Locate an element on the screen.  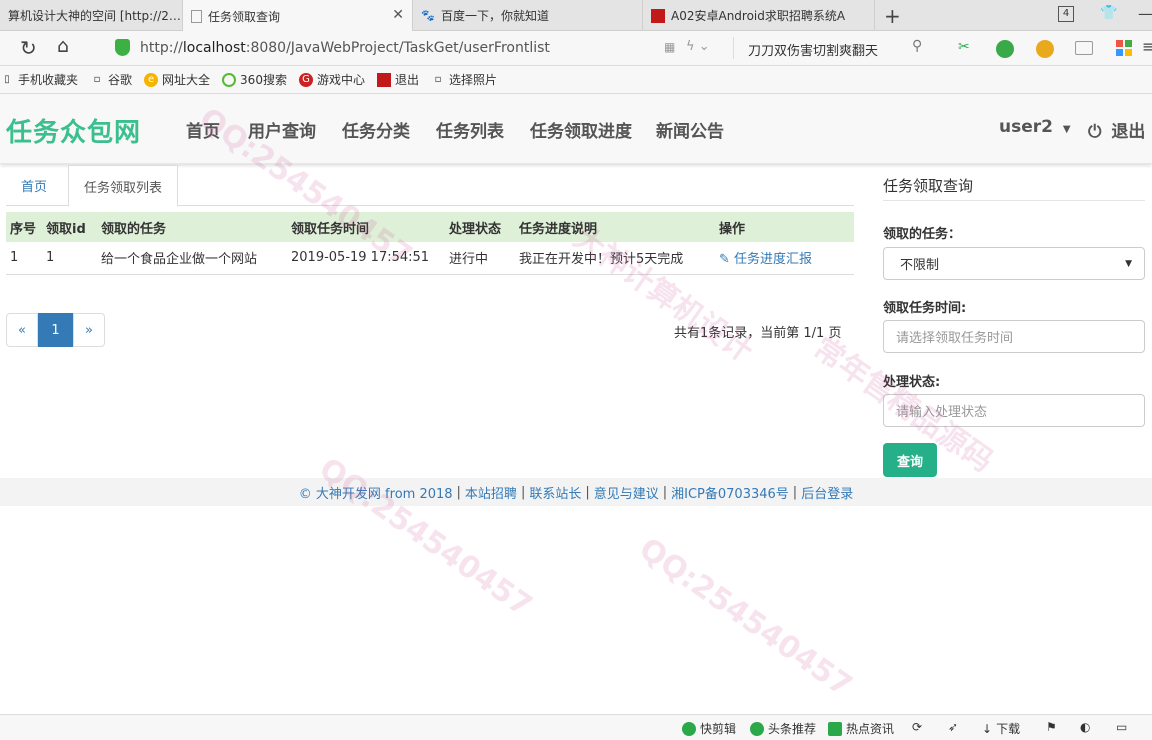
panel-divider is located at coordinates (1014, 200).